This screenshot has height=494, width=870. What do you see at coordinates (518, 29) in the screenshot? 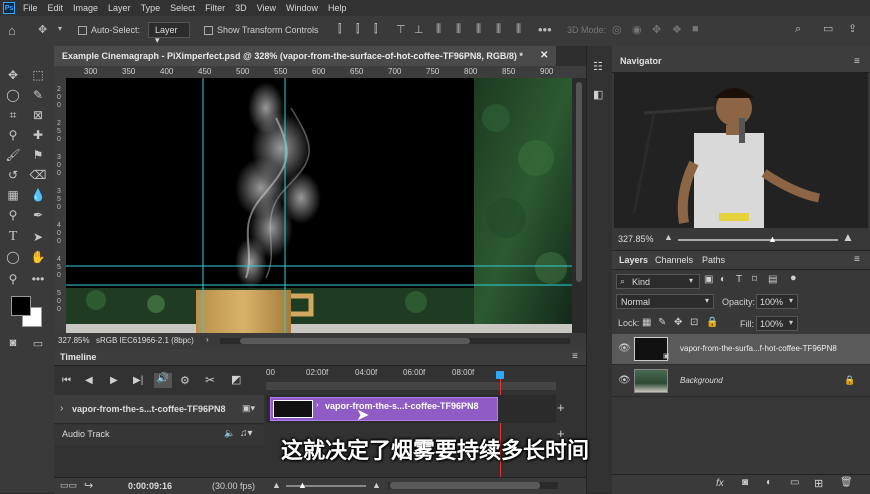
I see `distribute-spacing-icon: ⫼` at bounding box center [518, 29].